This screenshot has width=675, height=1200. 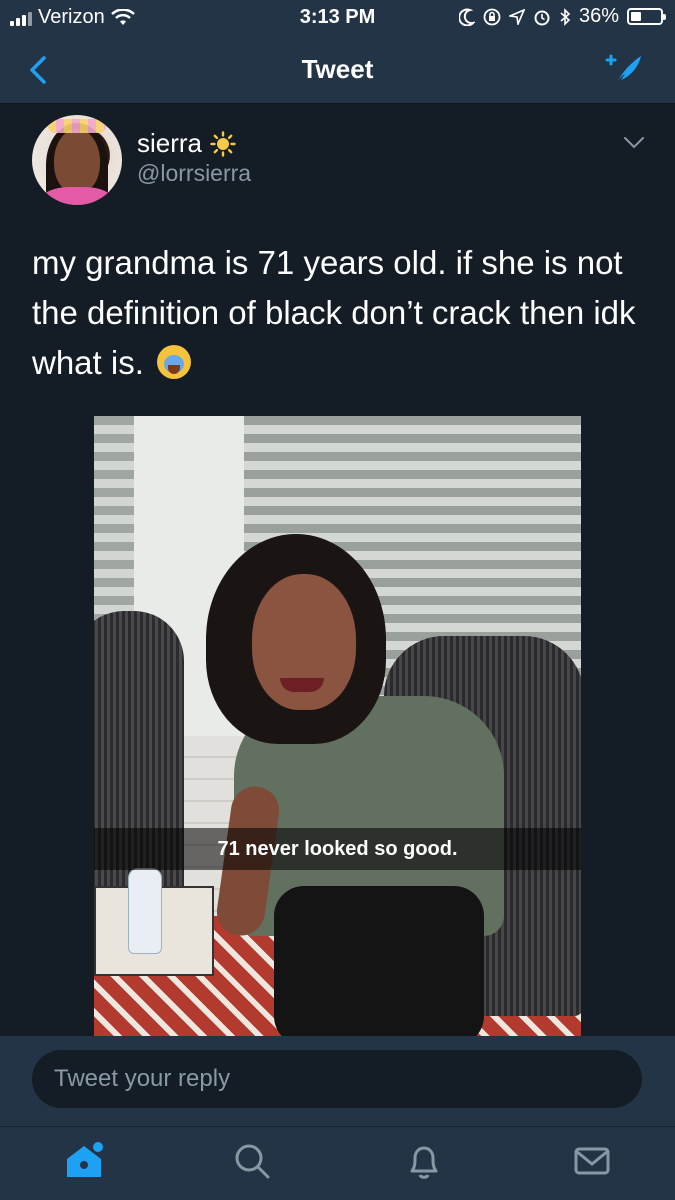 What do you see at coordinates (194, 173) in the screenshot?
I see `user-handle: @lorrsierra` at bounding box center [194, 173].